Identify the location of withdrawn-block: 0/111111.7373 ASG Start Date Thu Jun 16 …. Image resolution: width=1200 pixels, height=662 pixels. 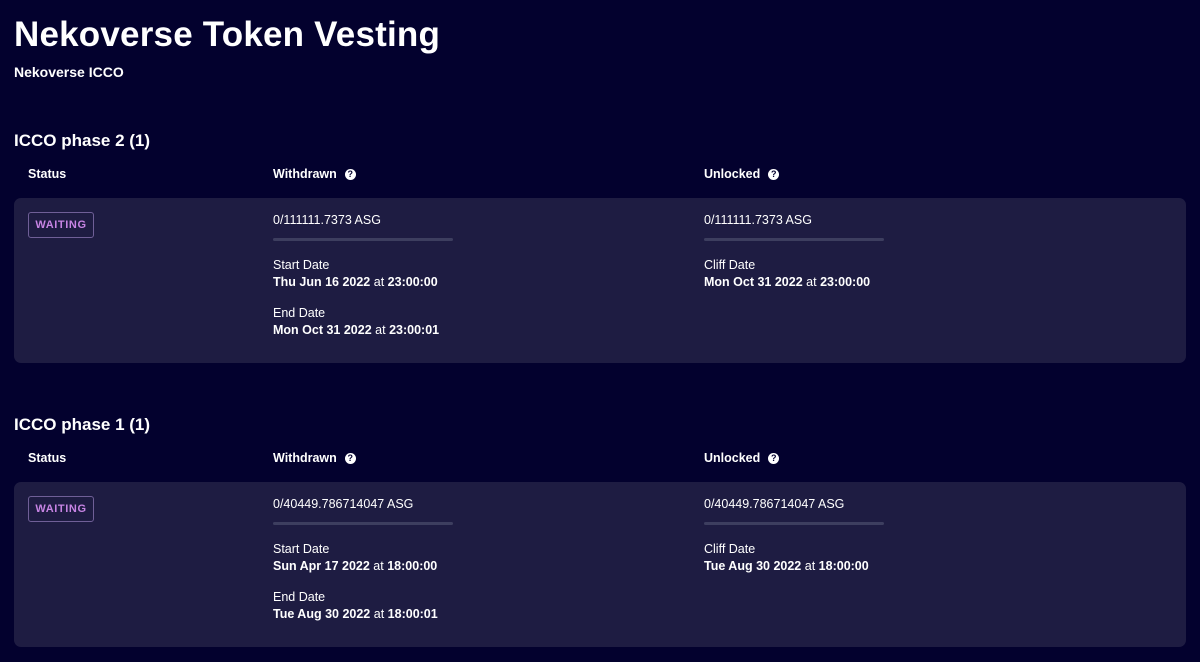
(363, 276).